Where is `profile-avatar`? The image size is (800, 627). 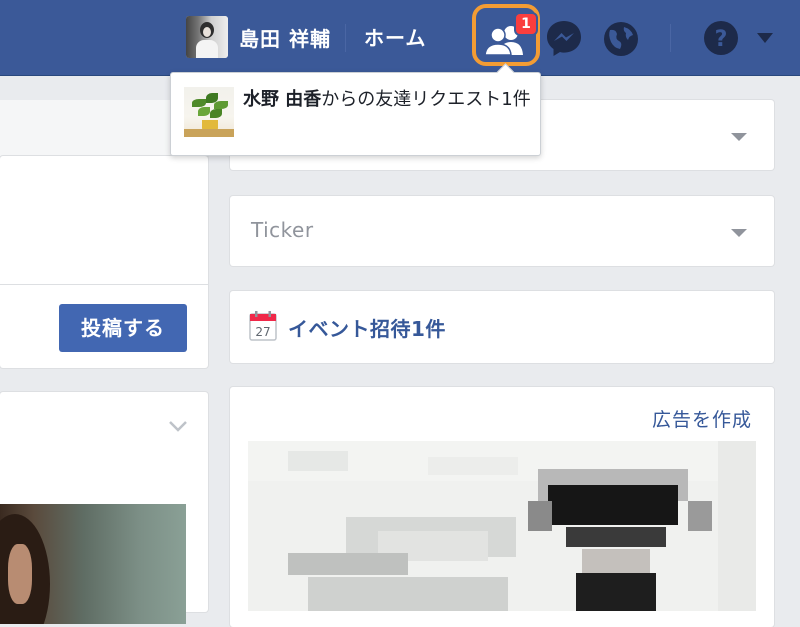 profile-avatar is located at coordinates (207, 37).